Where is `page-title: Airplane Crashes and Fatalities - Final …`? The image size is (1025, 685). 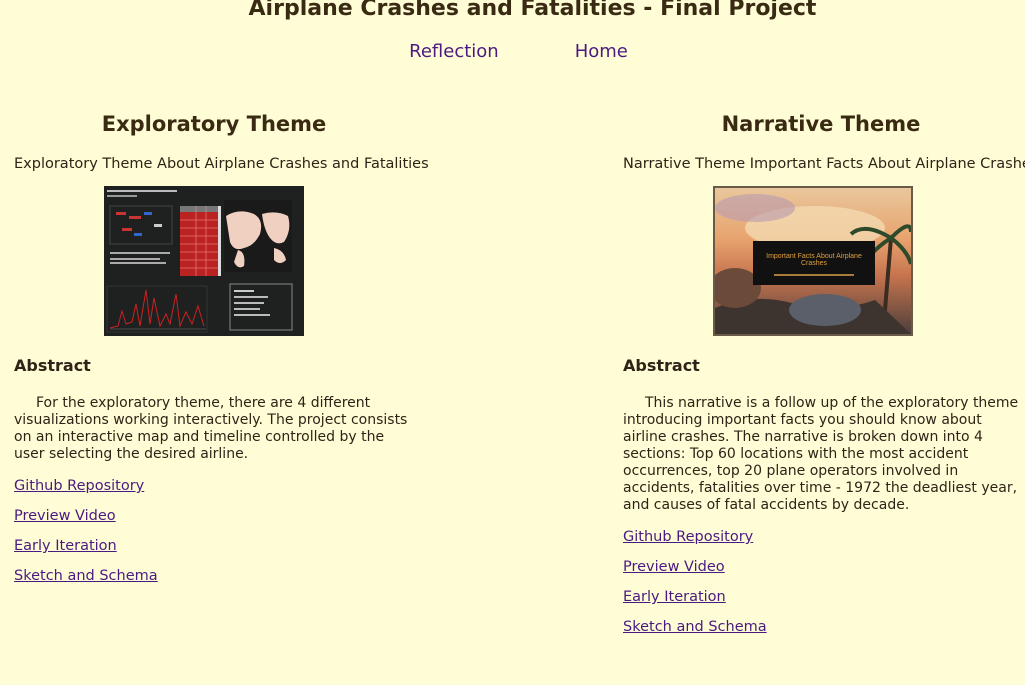
page-title: Airplane Crashes and Fatalities - Final … is located at coordinates (532, 10).